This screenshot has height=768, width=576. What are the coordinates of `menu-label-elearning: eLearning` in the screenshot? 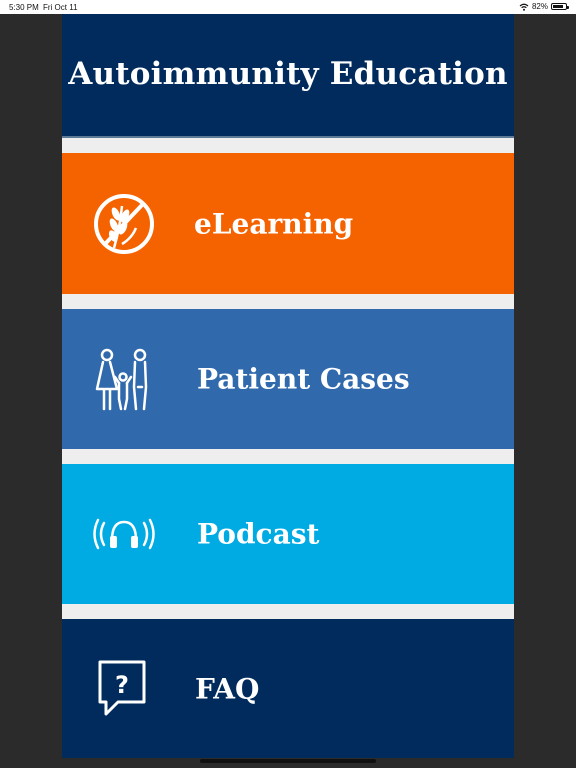 It's located at (274, 223).